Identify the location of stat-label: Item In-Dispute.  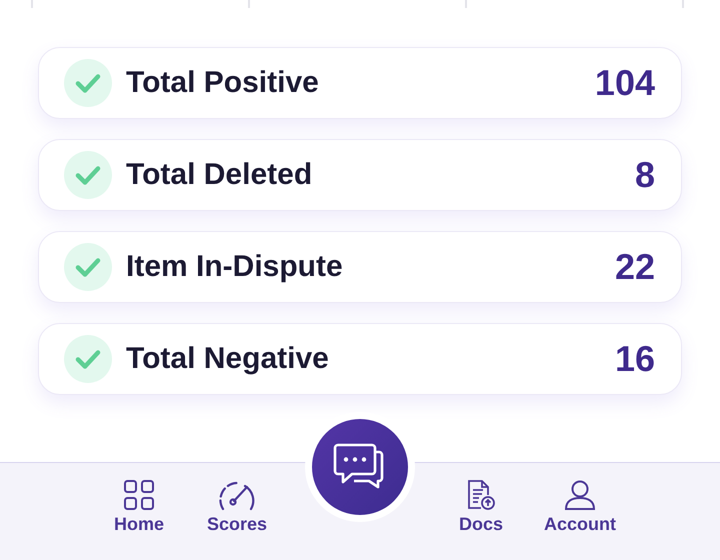
(235, 267).